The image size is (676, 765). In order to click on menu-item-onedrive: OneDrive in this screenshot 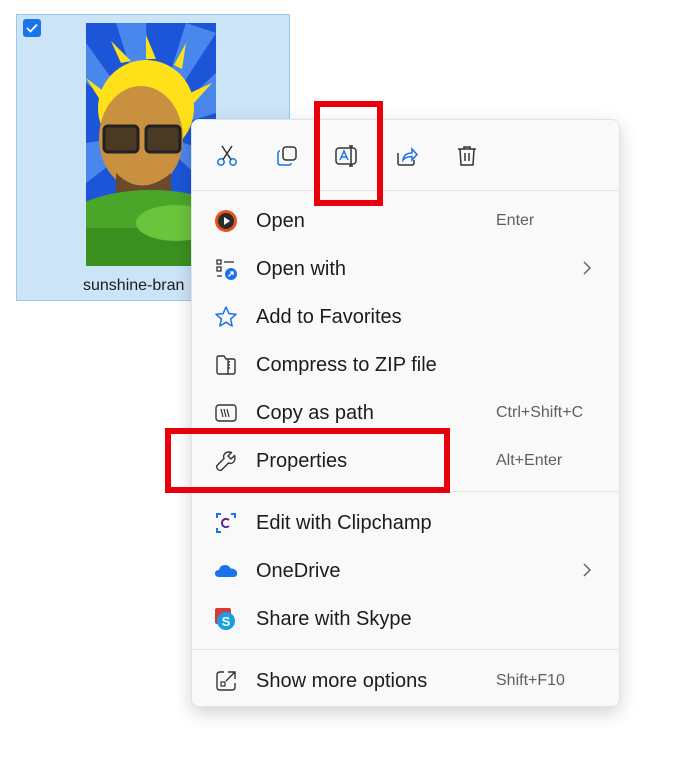, I will do `click(405, 571)`.